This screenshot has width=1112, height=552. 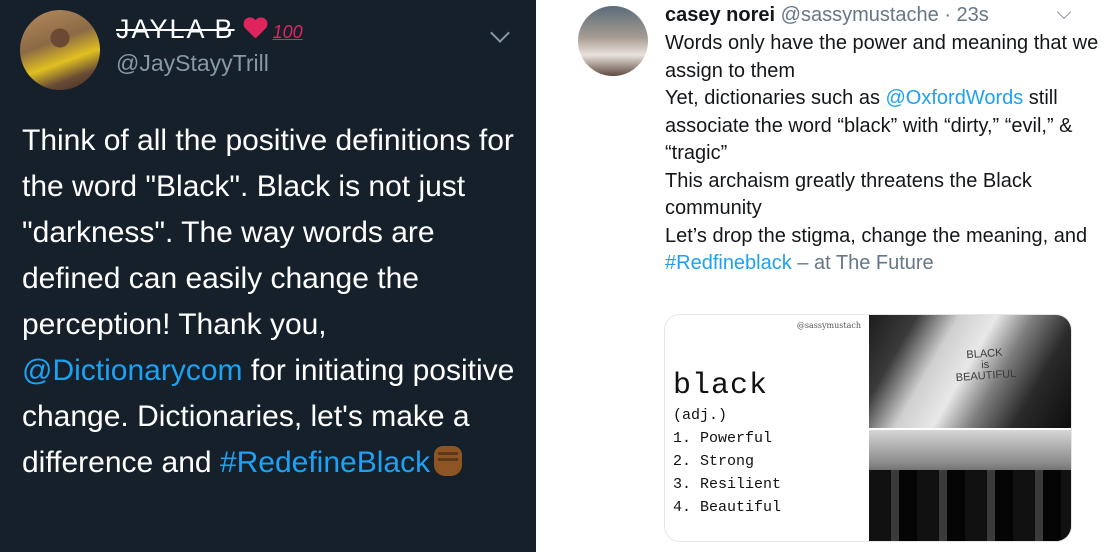 What do you see at coordinates (828, 325) in the screenshot?
I see `watermark: @sassymustach` at bounding box center [828, 325].